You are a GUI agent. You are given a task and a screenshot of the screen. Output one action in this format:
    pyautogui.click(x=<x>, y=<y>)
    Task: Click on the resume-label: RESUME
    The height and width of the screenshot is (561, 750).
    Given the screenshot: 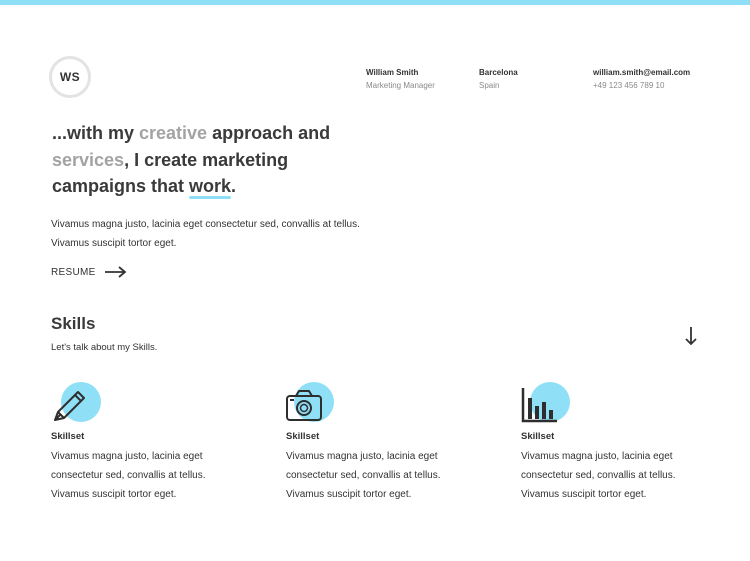 What is the action you would take?
    pyautogui.click(x=73, y=272)
    